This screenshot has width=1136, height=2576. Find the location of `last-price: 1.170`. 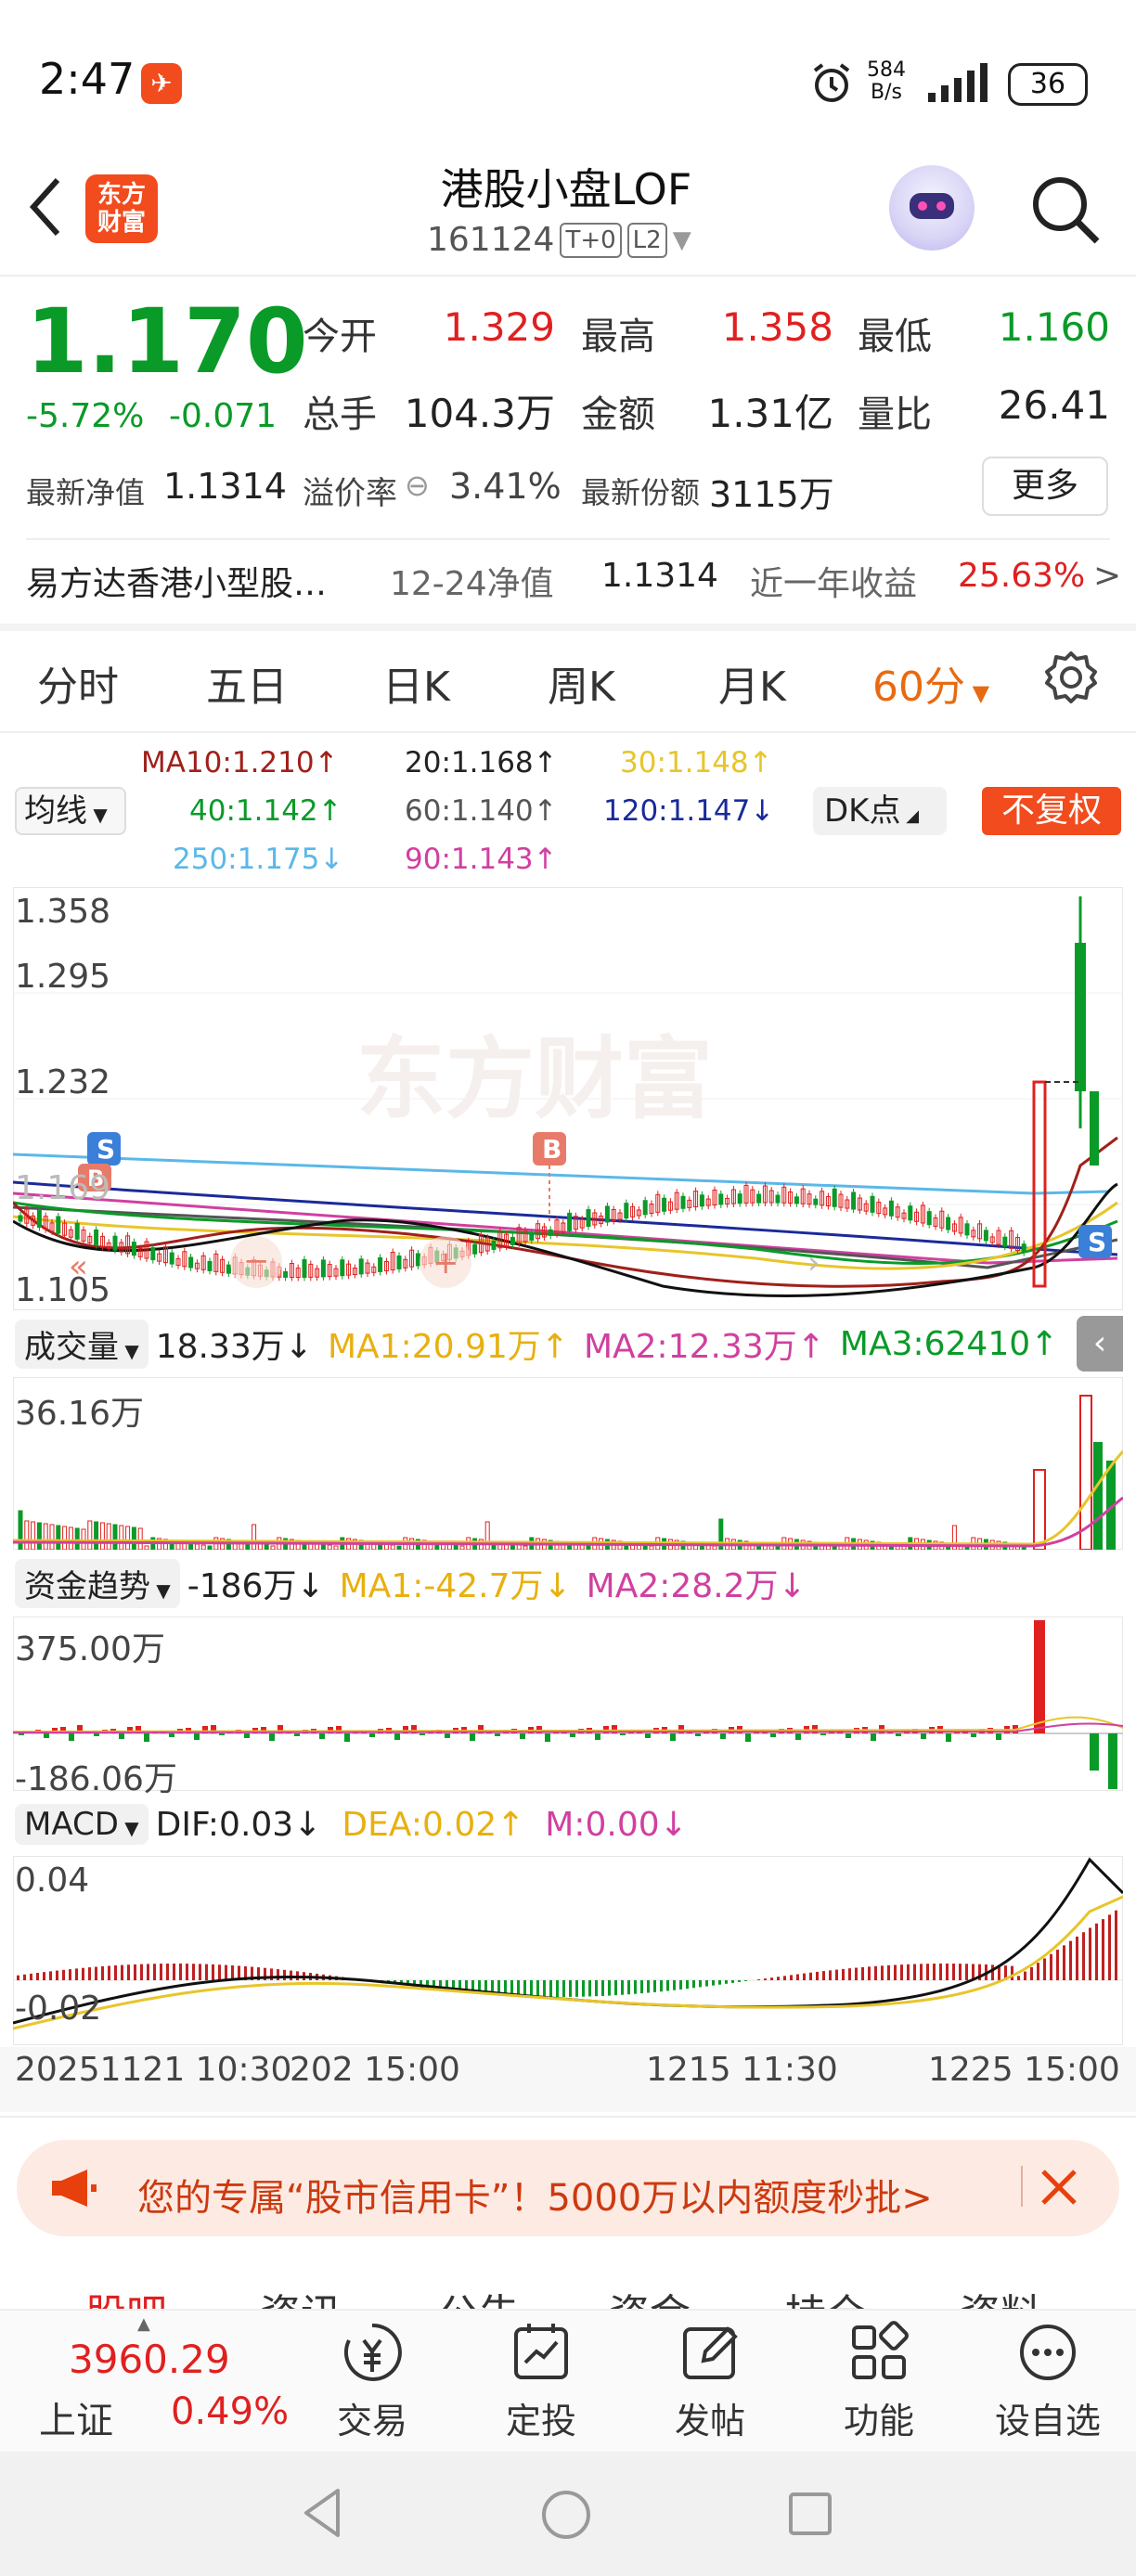

last-price: 1.170 is located at coordinates (167, 341).